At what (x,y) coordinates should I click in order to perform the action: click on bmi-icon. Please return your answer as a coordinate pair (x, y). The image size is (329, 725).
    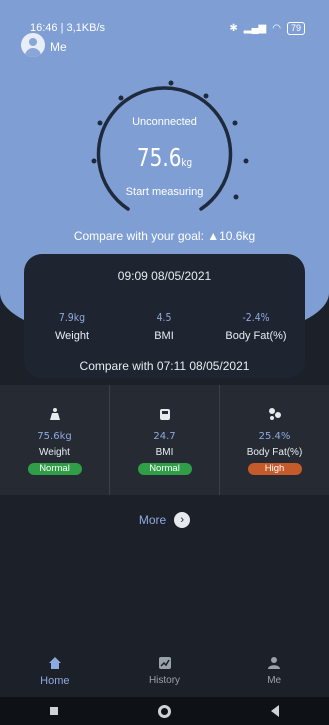
    Looking at the image, I should click on (164, 414).